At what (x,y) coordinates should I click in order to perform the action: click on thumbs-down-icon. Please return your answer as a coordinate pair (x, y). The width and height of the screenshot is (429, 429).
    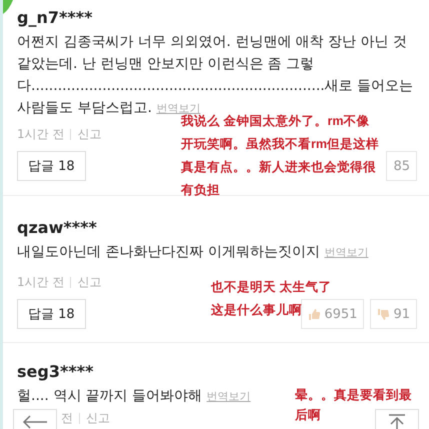
    Looking at the image, I should click on (383, 314).